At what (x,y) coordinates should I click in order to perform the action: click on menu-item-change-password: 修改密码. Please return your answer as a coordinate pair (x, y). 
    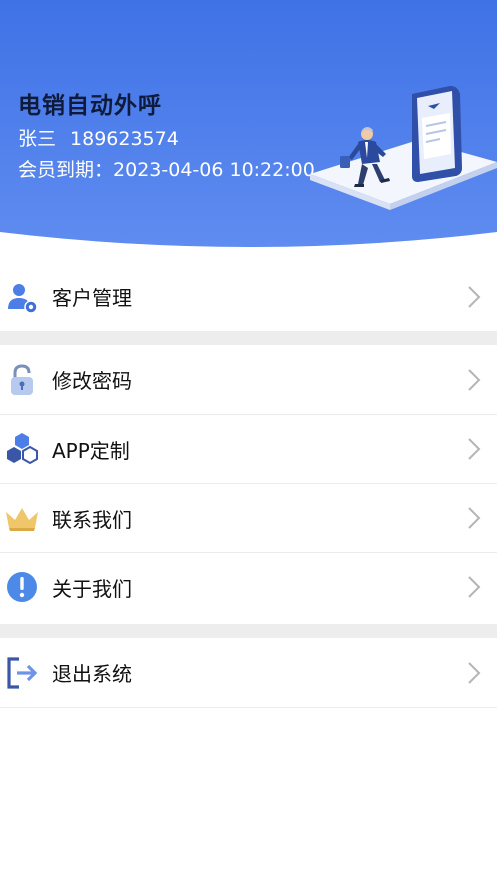
    Looking at the image, I should click on (248, 379).